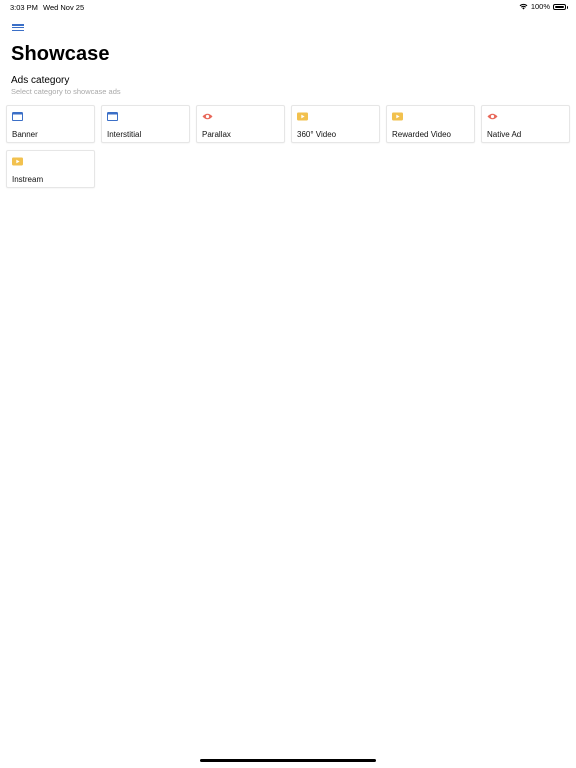  I want to click on status-time: 3:03 PM, so click(24, 7).